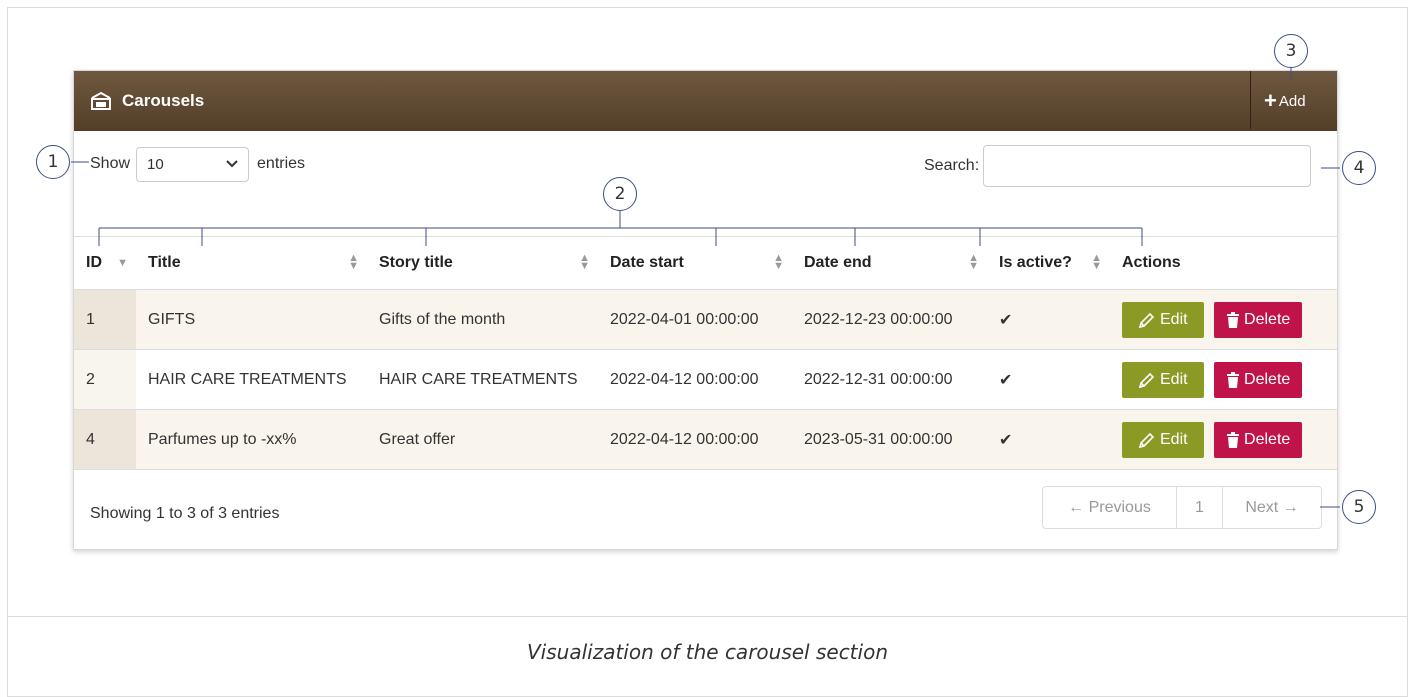 The image size is (1415, 697). What do you see at coordinates (1110, 507) in the screenshot?
I see `previous-page-button: ← Previous` at bounding box center [1110, 507].